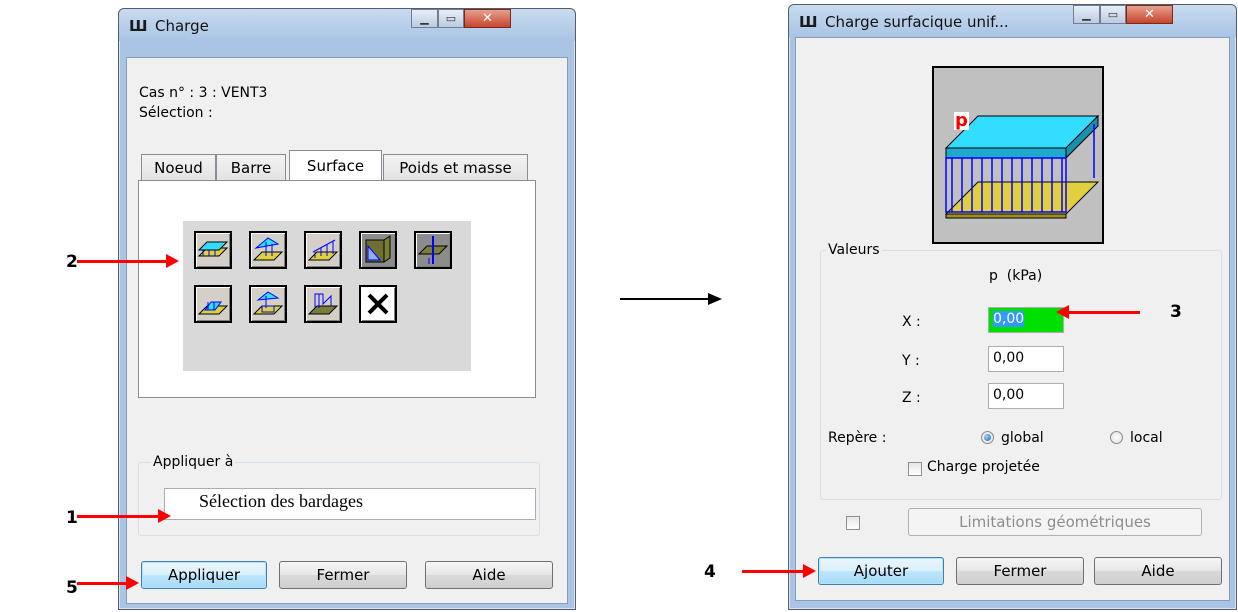 Image resolution: width=1238 pixels, height=612 pixels. What do you see at coordinates (193, 462) in the screenshot?
I see `apply-to-label: Appliquer à` at bounding box center [193, 462].